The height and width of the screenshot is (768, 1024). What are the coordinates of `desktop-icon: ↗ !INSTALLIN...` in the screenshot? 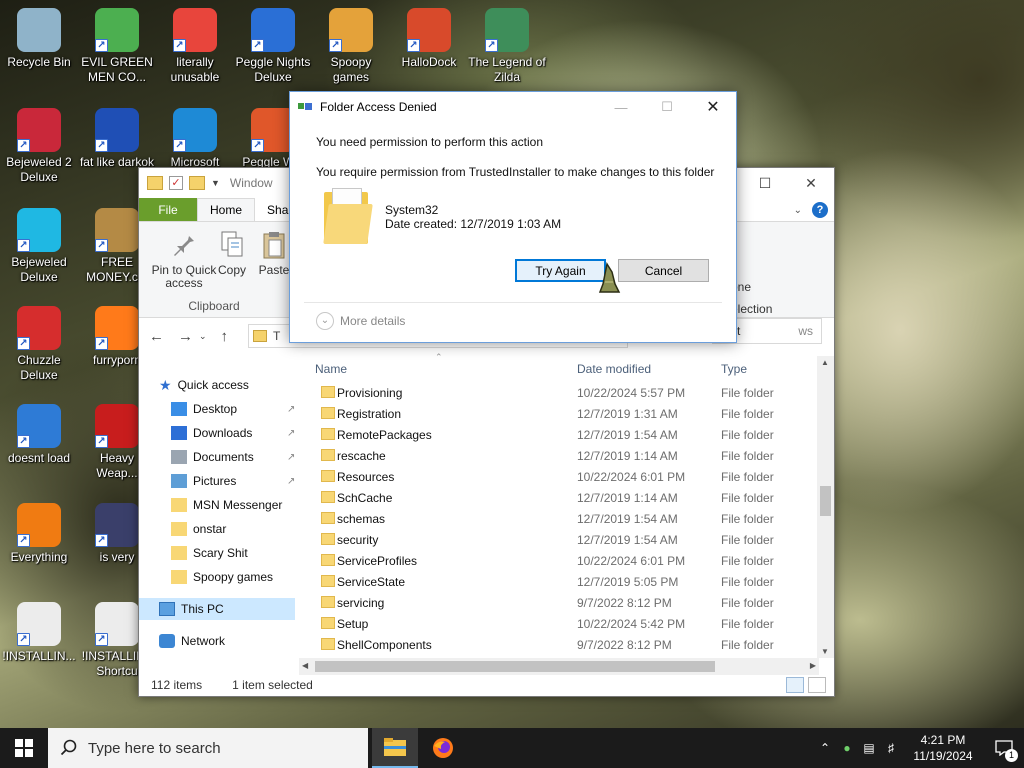 It's located at (39, 633).